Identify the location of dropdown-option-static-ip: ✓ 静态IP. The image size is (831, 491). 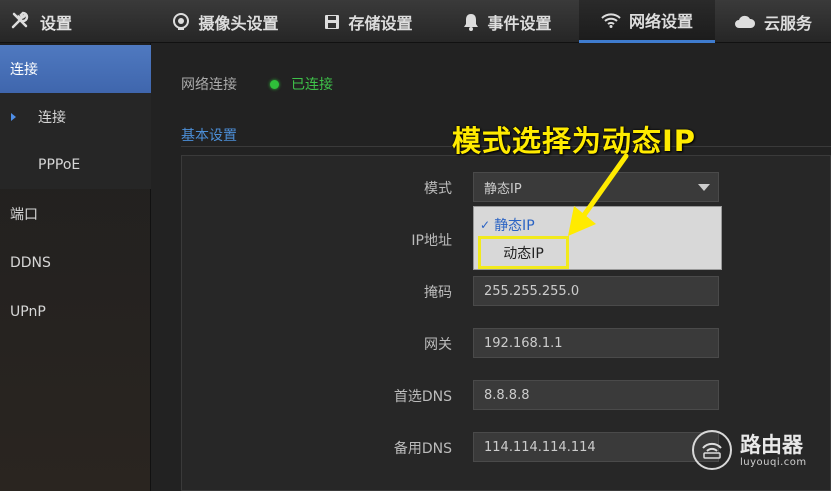
(507, 225).